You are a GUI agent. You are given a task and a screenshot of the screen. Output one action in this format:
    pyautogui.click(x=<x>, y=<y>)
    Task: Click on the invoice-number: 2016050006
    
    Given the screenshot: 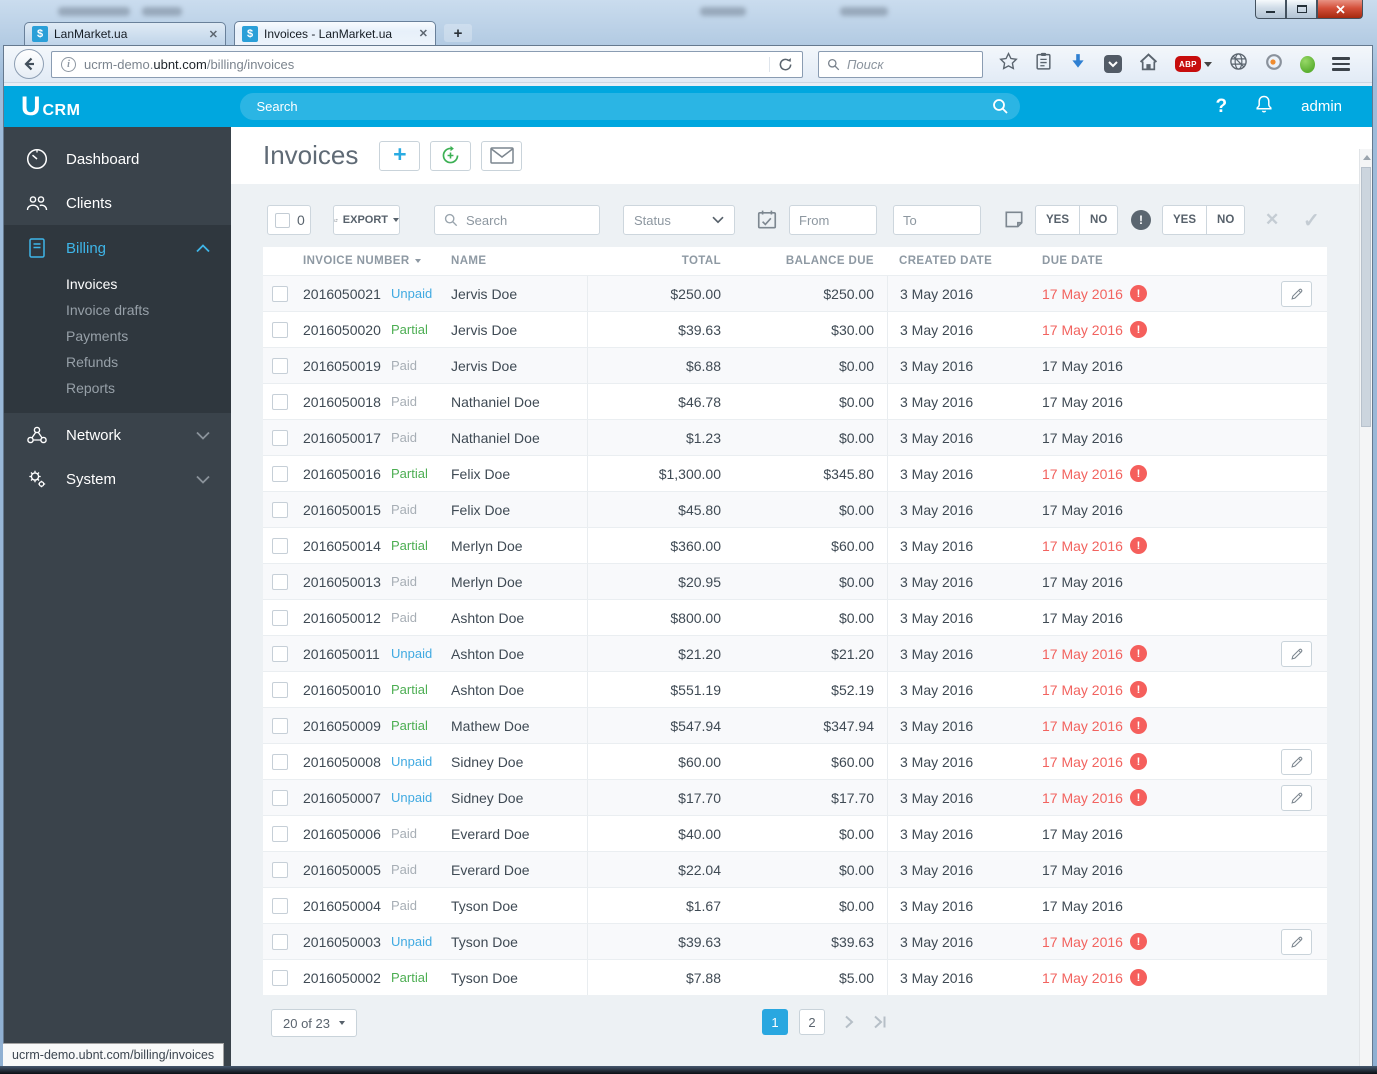 What is the action you would take?
    pyautogui.click(x=347, y=834)
    